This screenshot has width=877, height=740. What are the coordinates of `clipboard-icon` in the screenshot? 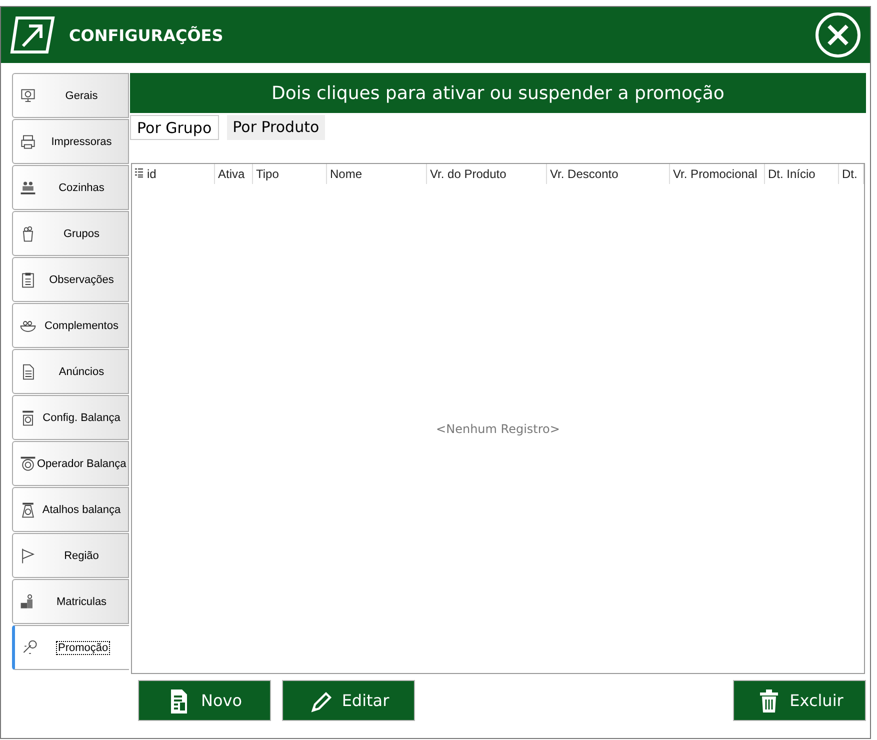 It's located at (28, 279).